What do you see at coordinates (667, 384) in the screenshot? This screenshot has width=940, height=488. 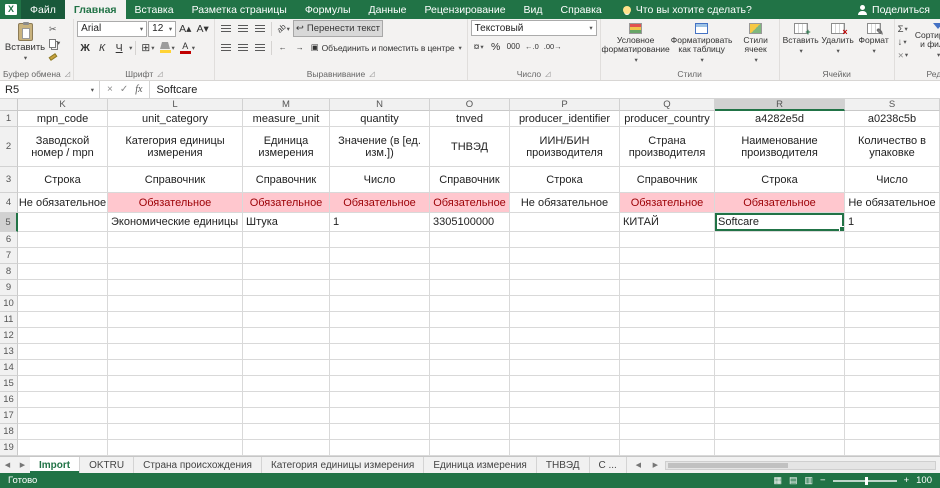 I see `cell-Q15` at bounding box center [667, 384].